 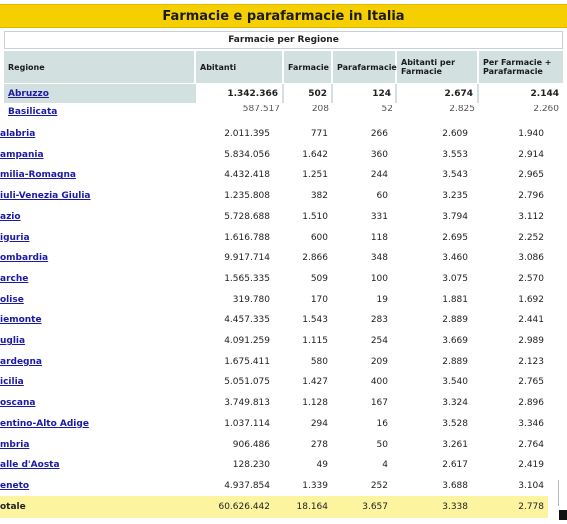 I want to click on cell-abitanti: 1.037.114, so click(x=247, y=423).